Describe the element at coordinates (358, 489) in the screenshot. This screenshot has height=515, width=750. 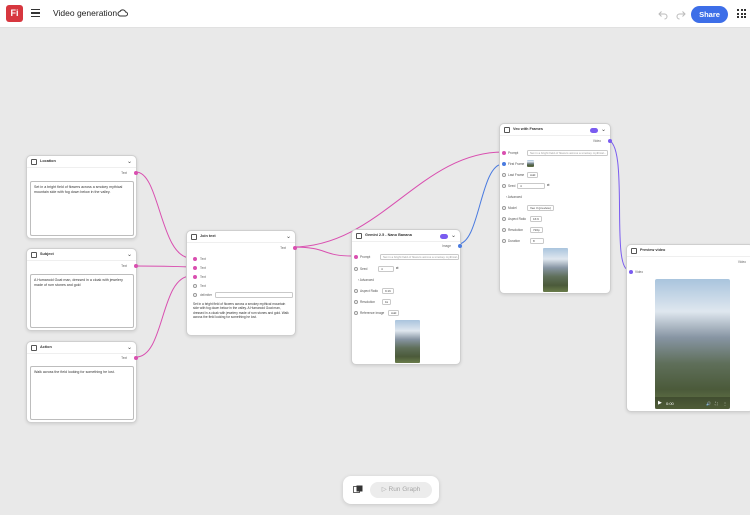
I see `media-icon` at that location.